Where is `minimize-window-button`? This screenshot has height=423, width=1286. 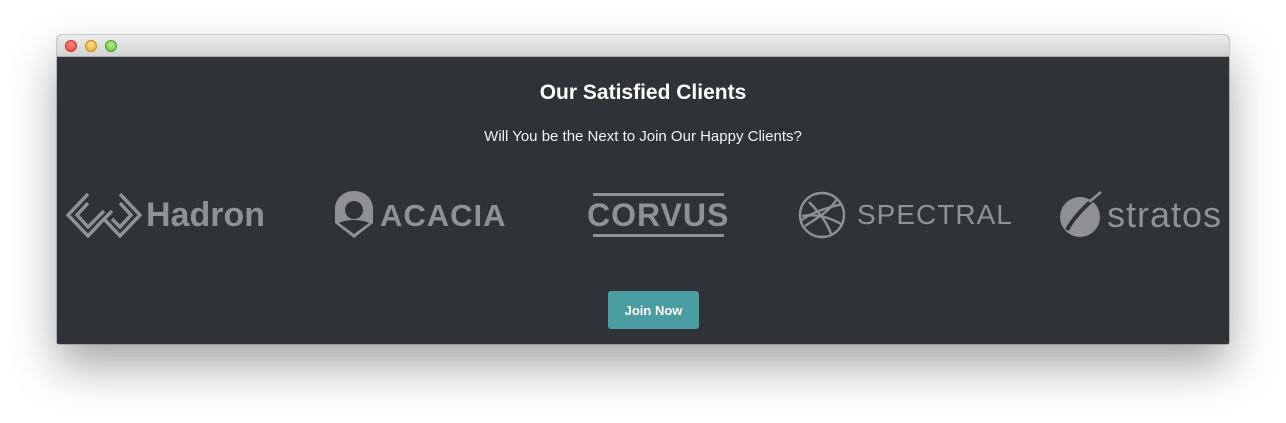 minimize-window-button is located at coordinates (91, 46).